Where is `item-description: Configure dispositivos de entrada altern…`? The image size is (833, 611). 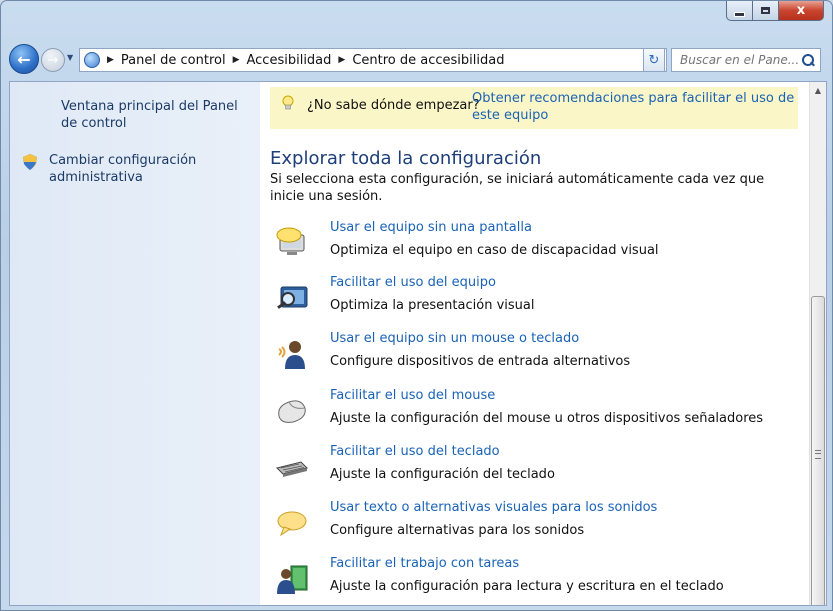
item-description: Configure dispositivos de entrada altern… is located at coordinates (480, 361).